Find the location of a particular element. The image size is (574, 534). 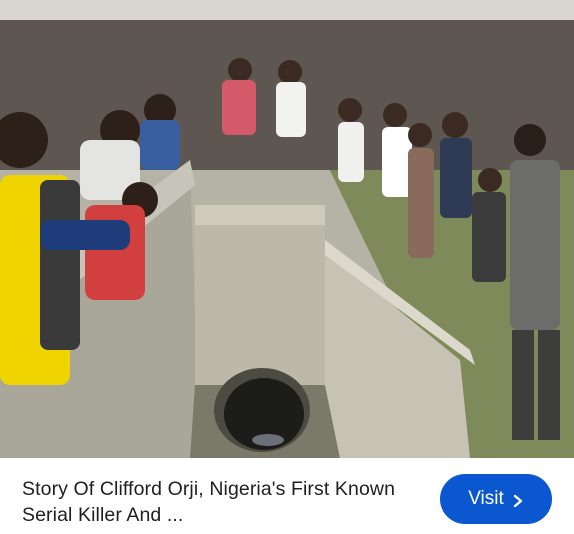

visit-button: Visit is located at coordinates (496, 499).